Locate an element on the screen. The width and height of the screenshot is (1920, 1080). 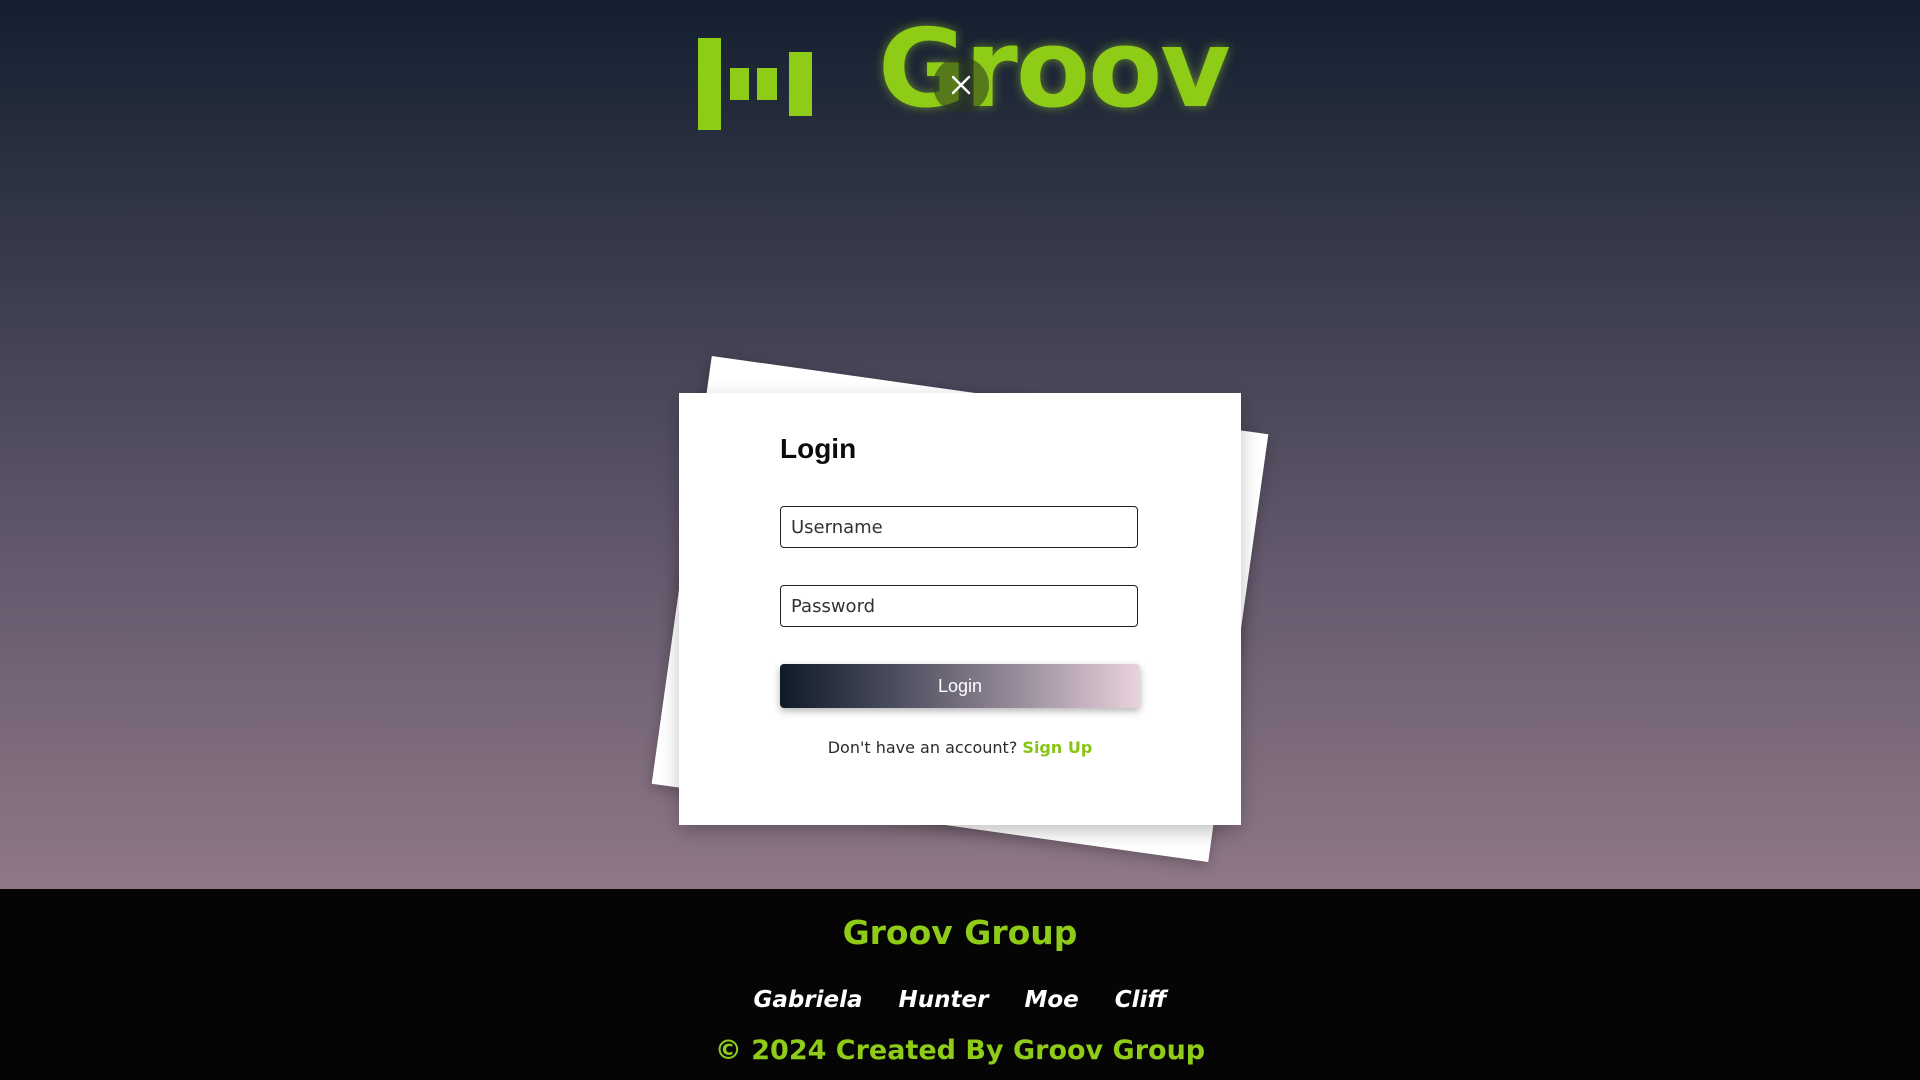
signup-prompt-text: Don't have an account? is located at coordinates (922, 747).